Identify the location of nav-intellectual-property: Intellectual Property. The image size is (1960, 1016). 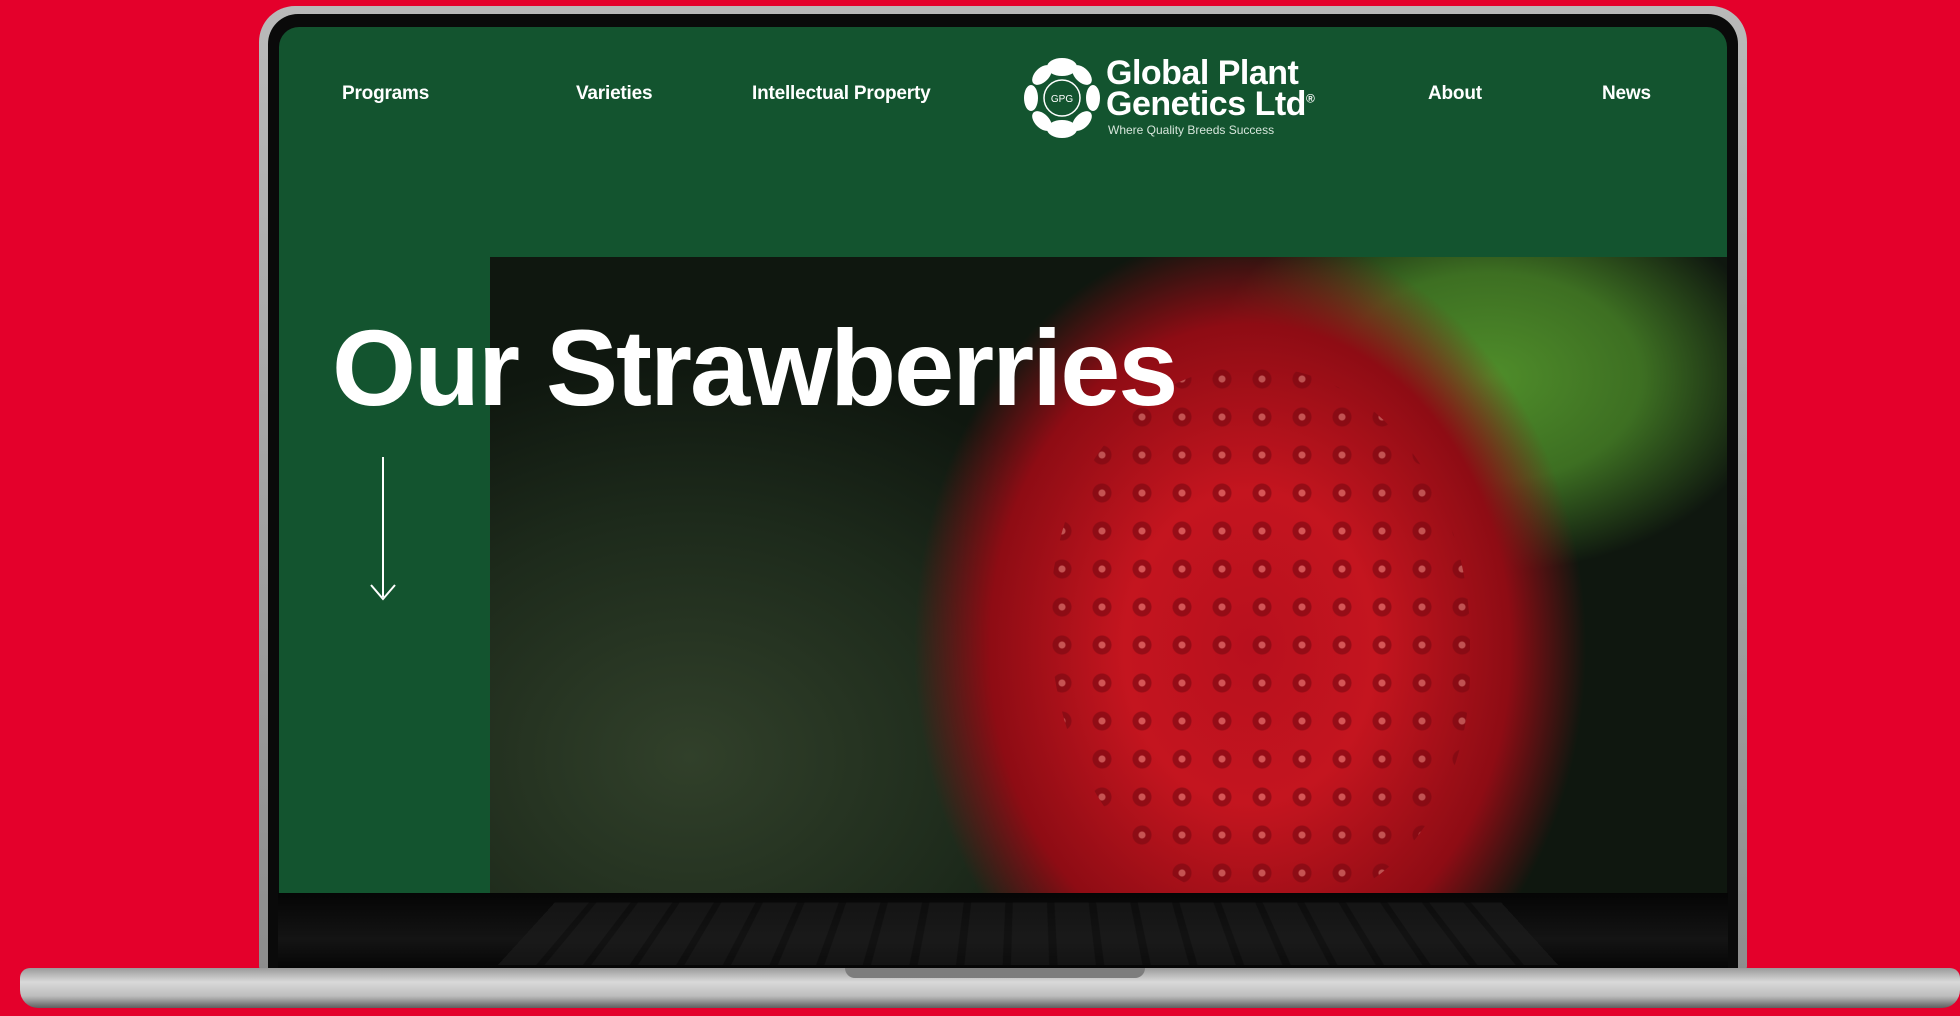
(841, 94).